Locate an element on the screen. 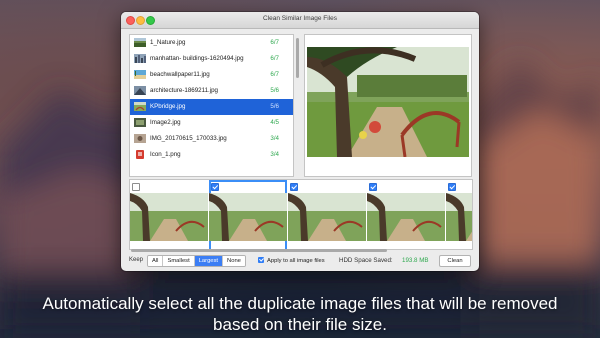 The width and height of the screenshot is (600, 338). space-saved-value: 193.8 MB is located at coordinates (415, 260).